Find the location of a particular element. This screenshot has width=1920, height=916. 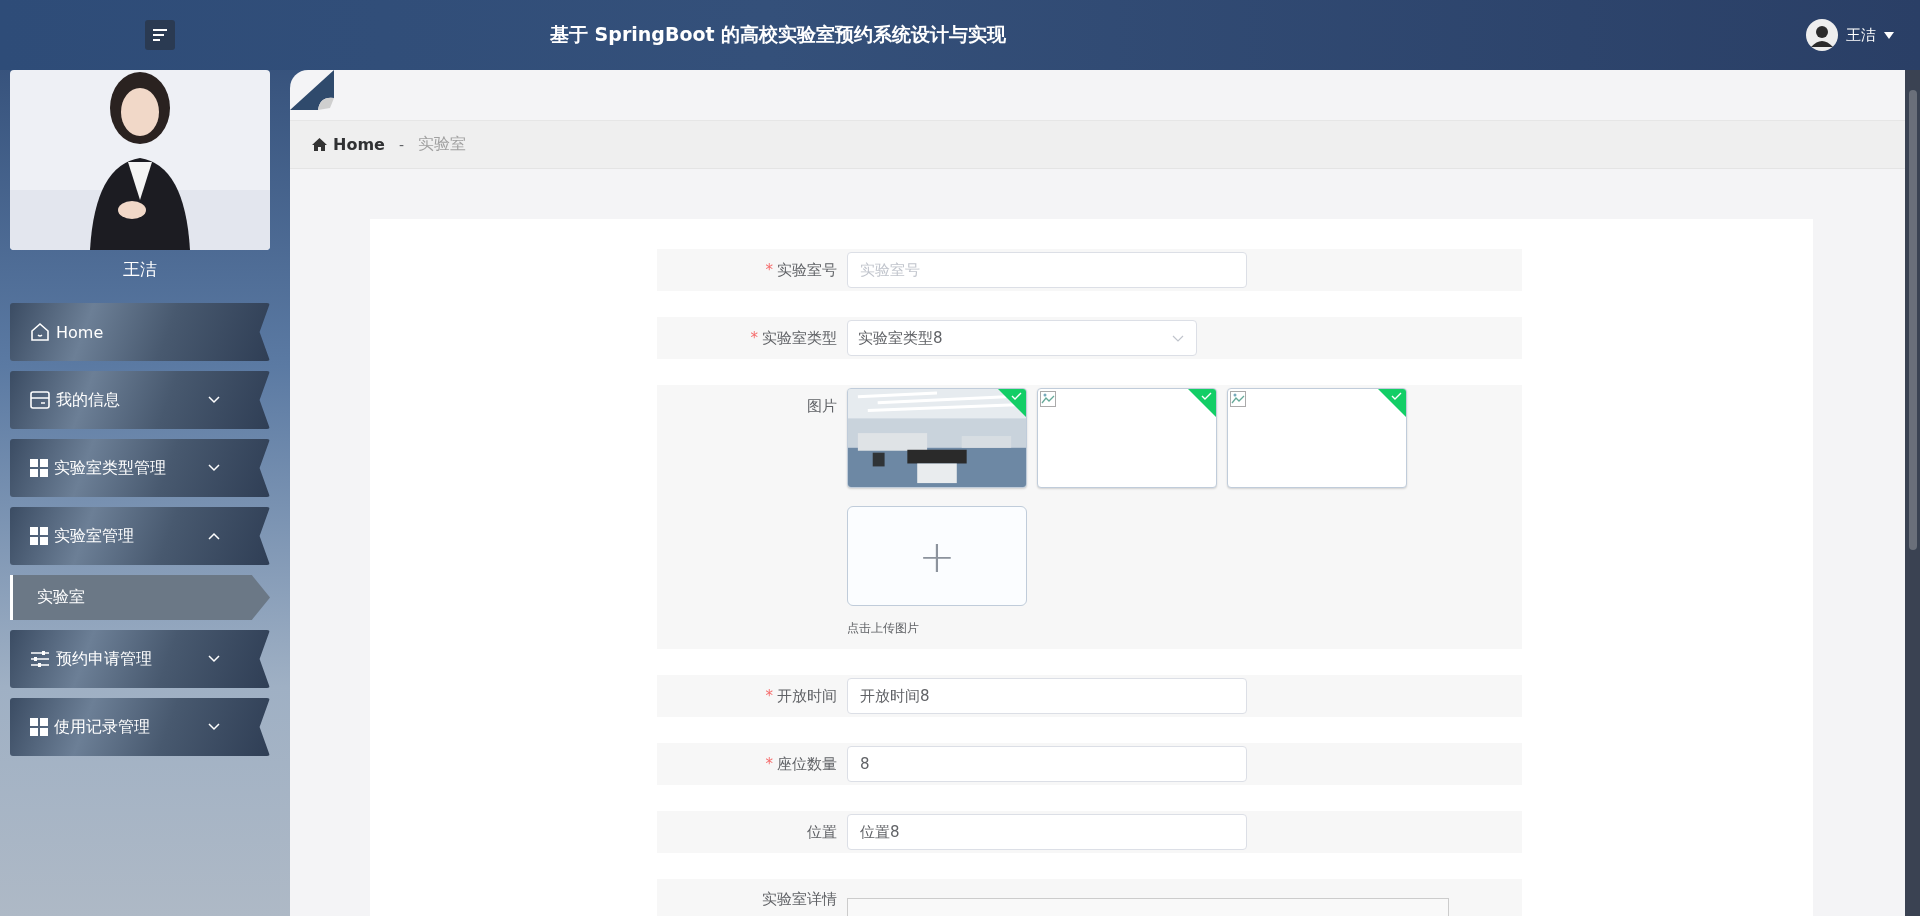

caret-icon is located at coordinates (1889, 35).